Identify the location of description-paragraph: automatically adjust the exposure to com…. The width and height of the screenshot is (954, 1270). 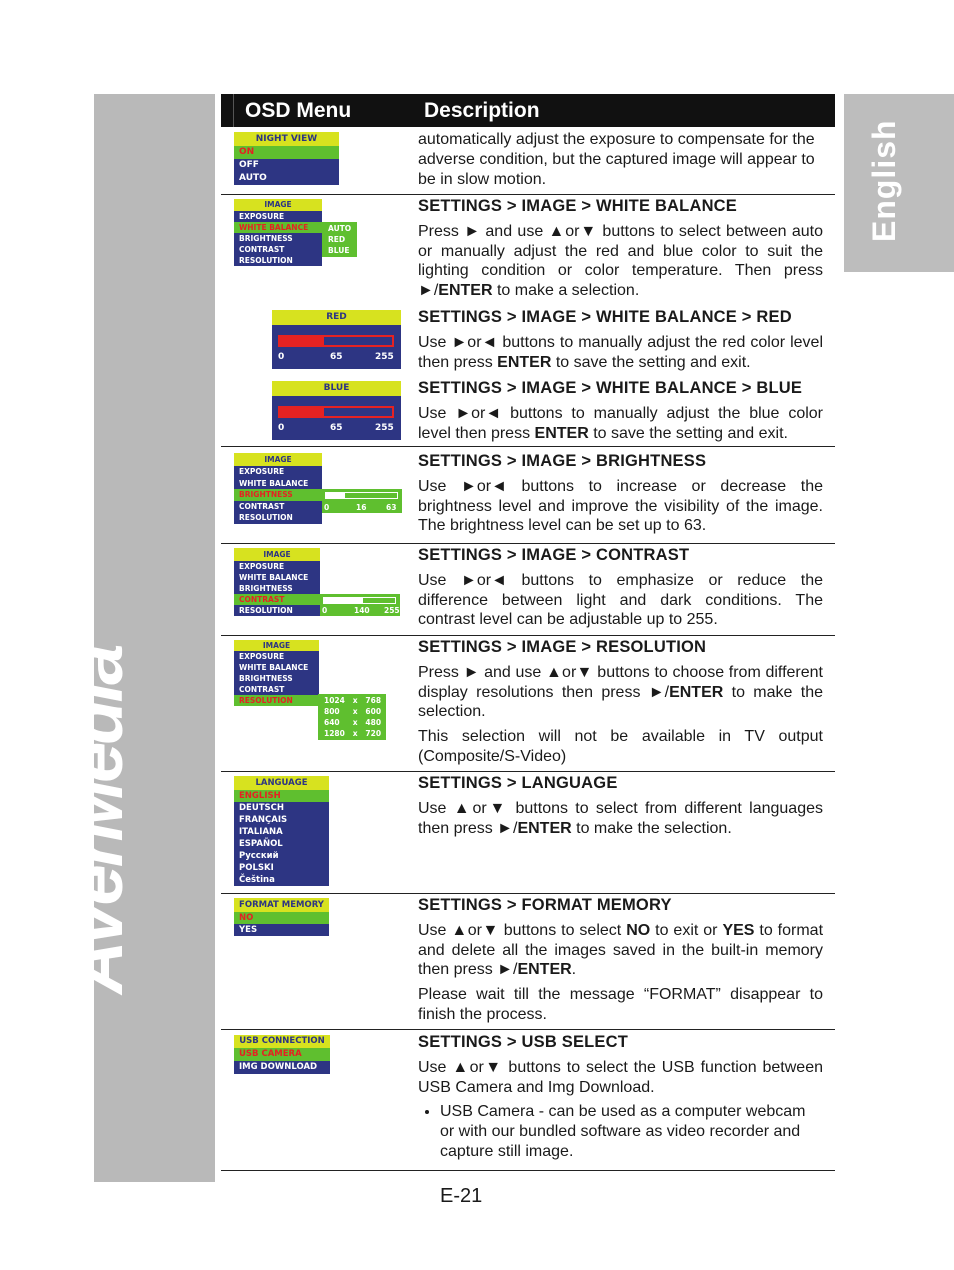
(616, 159).